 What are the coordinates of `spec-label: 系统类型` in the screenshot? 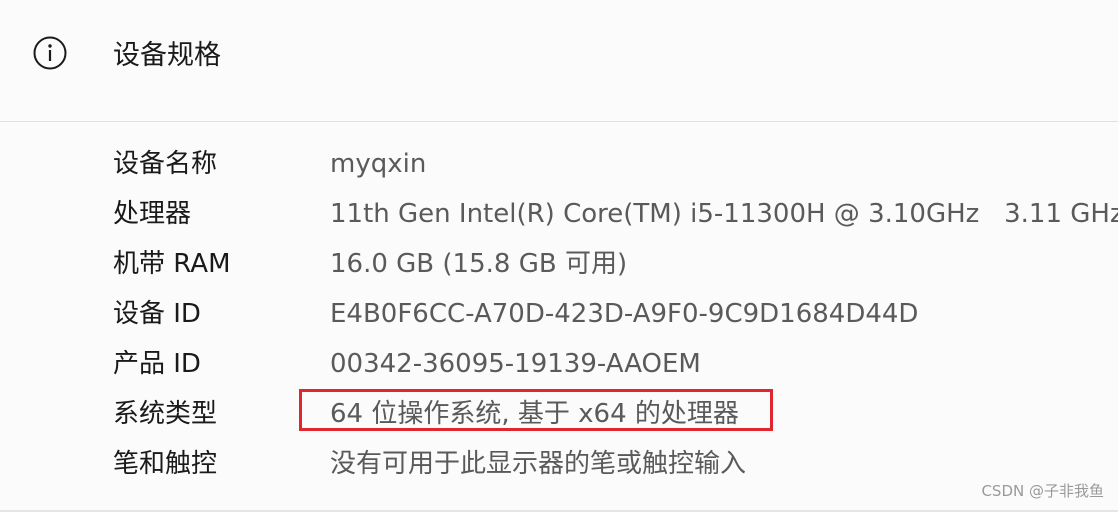 It's located at (165, 414).